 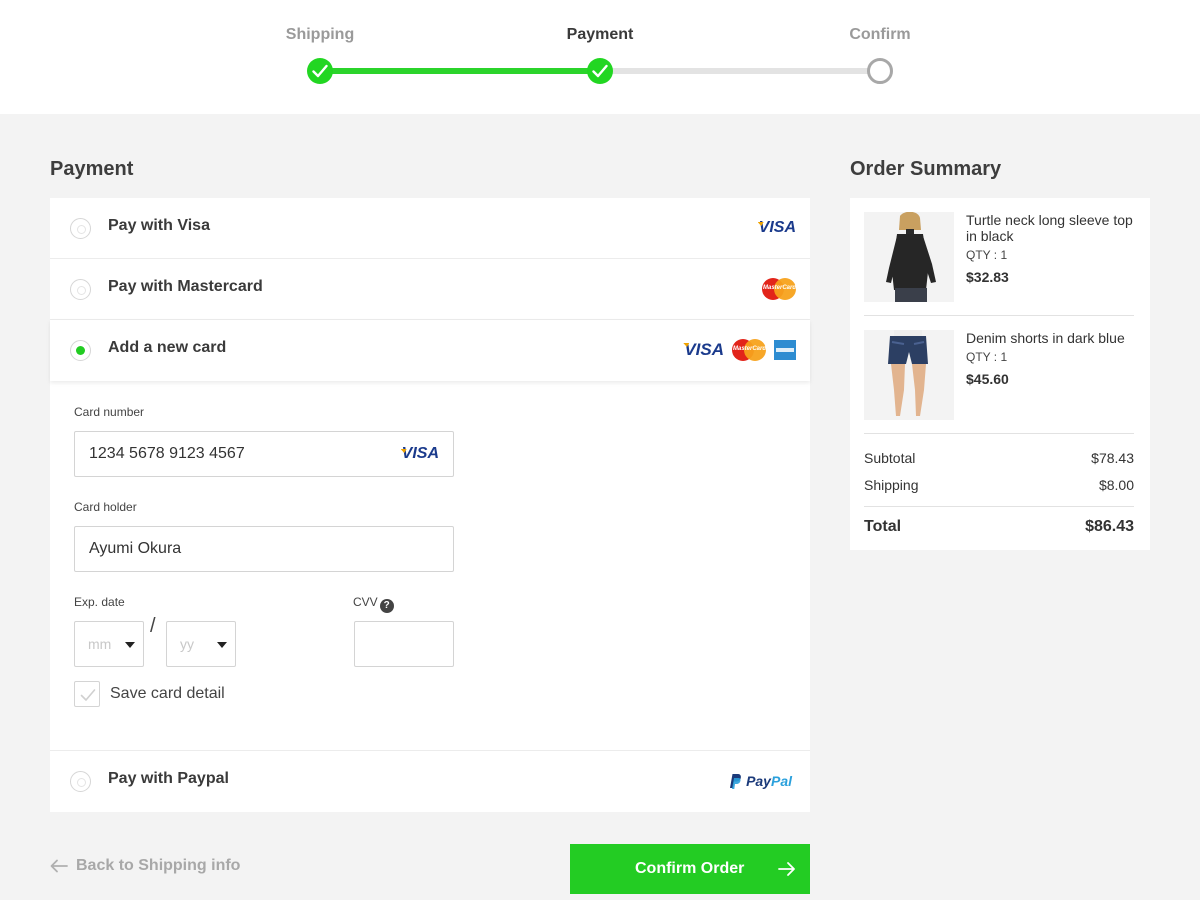 What do you see at coordinates (987, 379) in the screenshot?
I see `item-price: $45.60` at bounding box center [987, 379].